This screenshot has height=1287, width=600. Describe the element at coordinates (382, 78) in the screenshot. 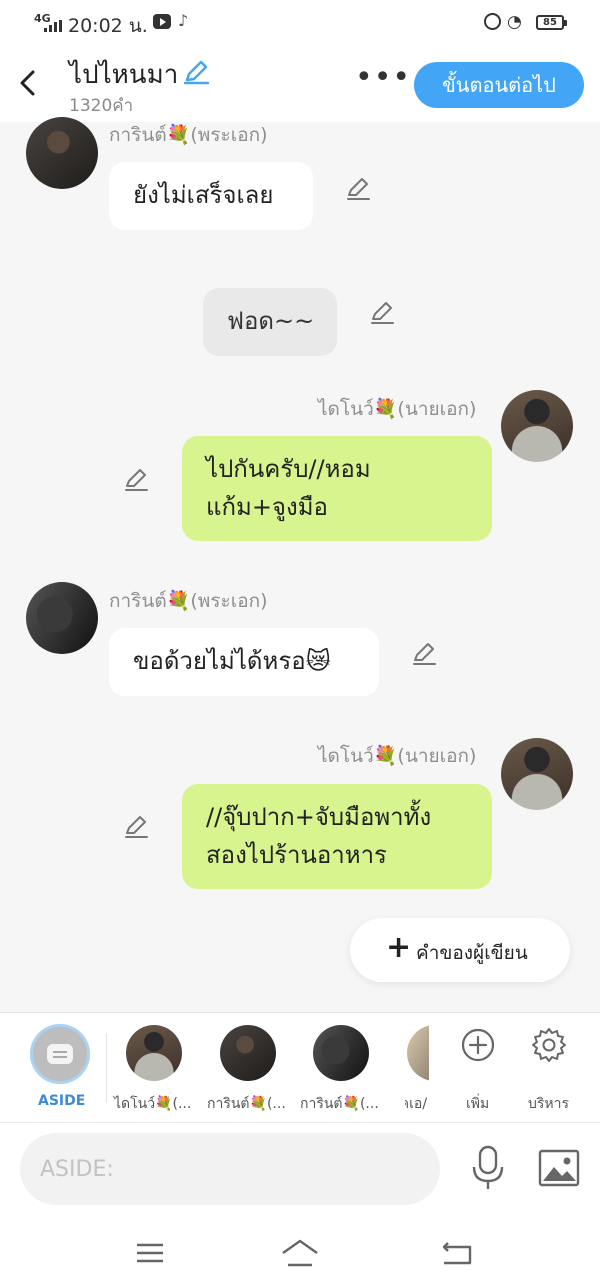

I see `more-options-icon: •••` at that location.